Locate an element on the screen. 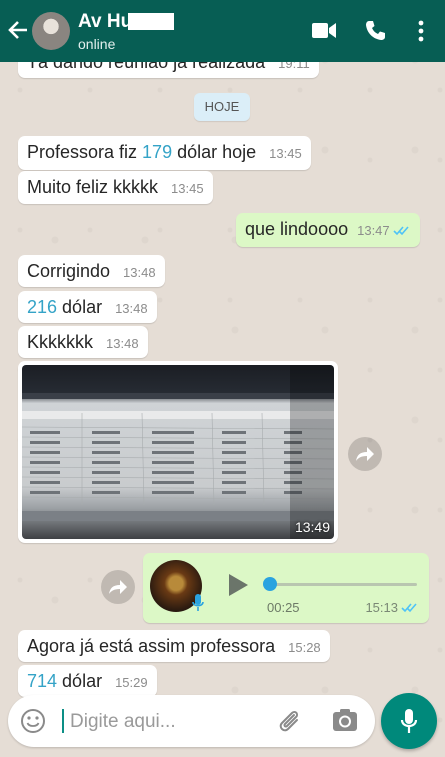  chat-header: Av Hud online is located at coordinates (222, 31).